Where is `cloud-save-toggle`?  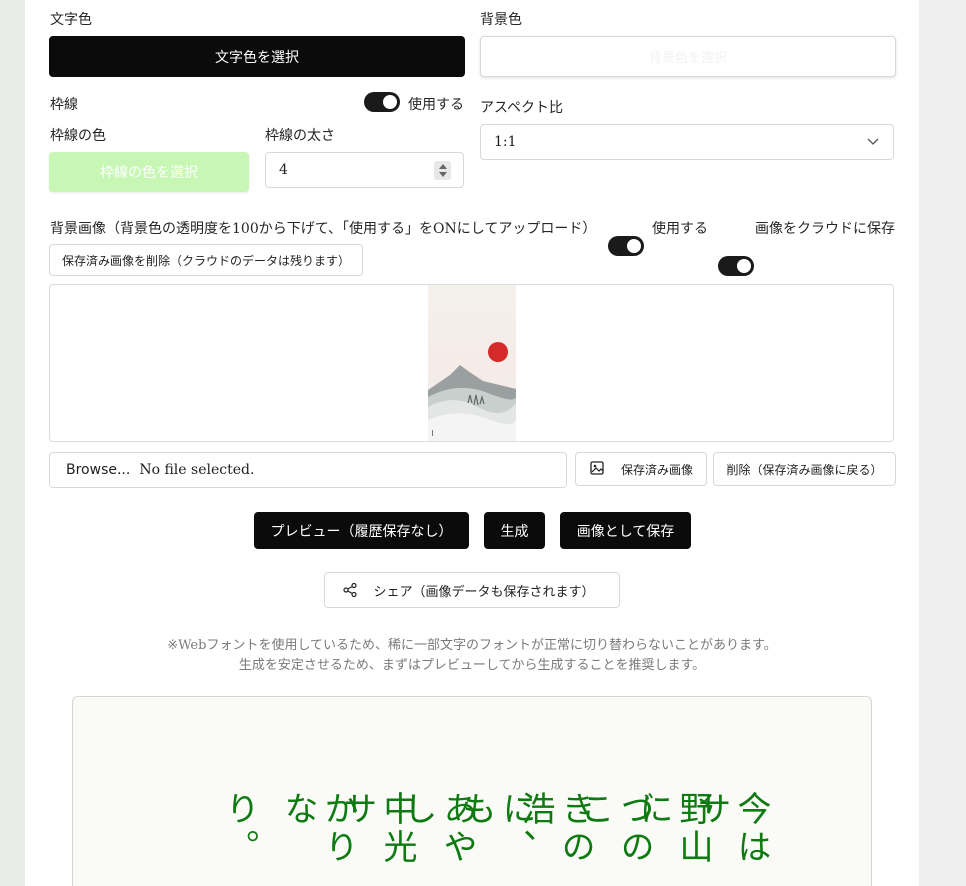
cloud-save-toggle is located at coordinates (736, 266).